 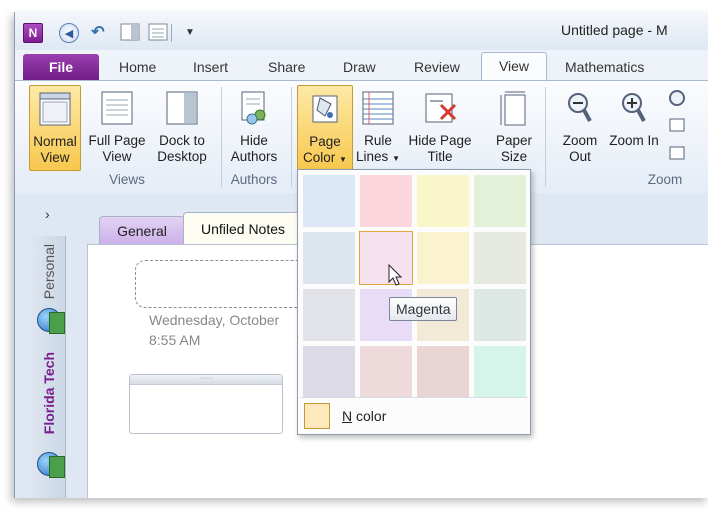 What do you see at coordinates (158, 32) in the screenshot?
I see `full-page-small-icon` at bounding box center [158, 32].